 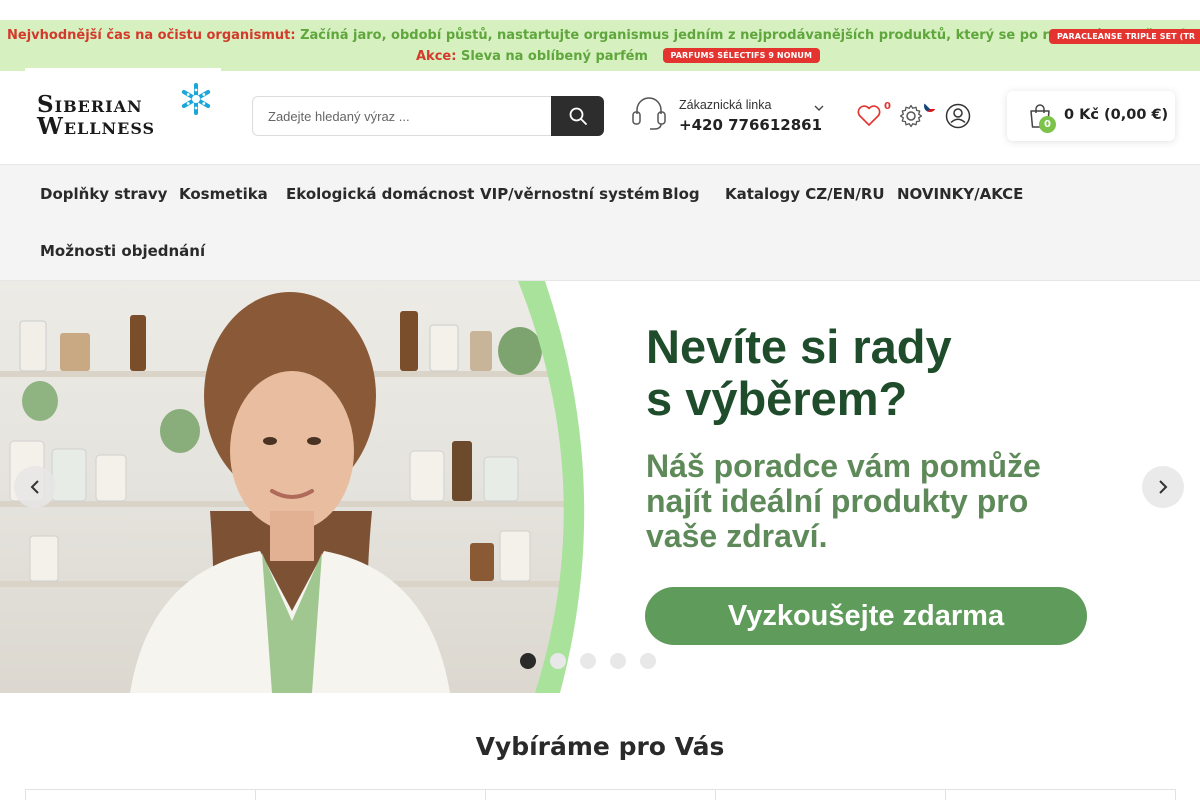 I want to click on hero-subheadline-line-1: Náš poradce vám pomůže, so click(x=843, y=466).